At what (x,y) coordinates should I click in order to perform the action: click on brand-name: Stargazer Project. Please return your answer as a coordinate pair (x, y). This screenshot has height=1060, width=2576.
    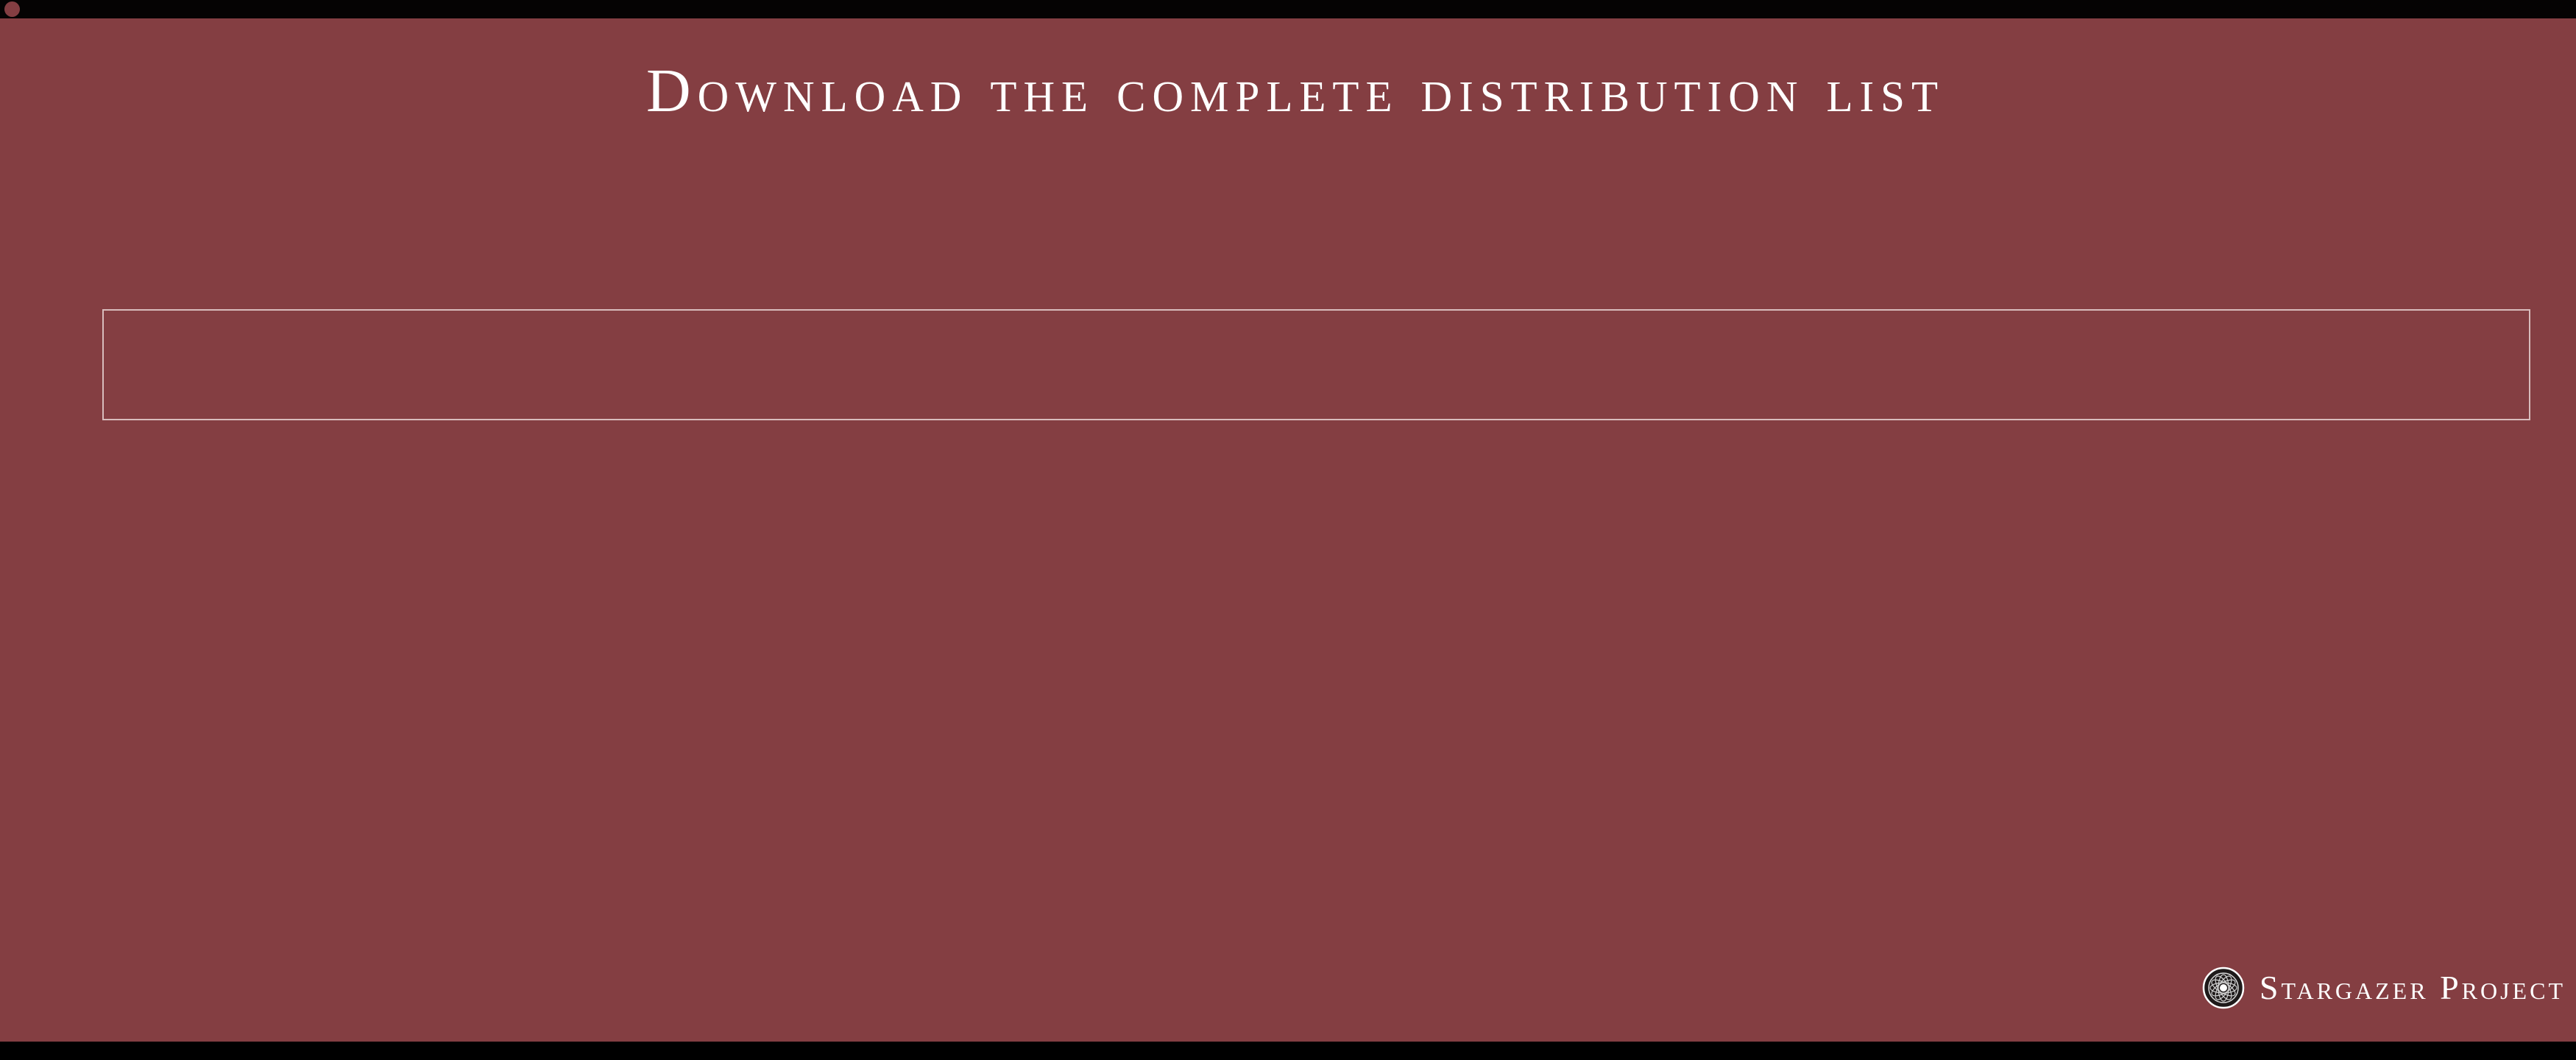
    Looking at the image, I should click on (2412, 987).